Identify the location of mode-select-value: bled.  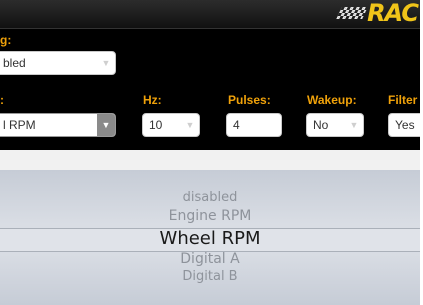
(14, 63).